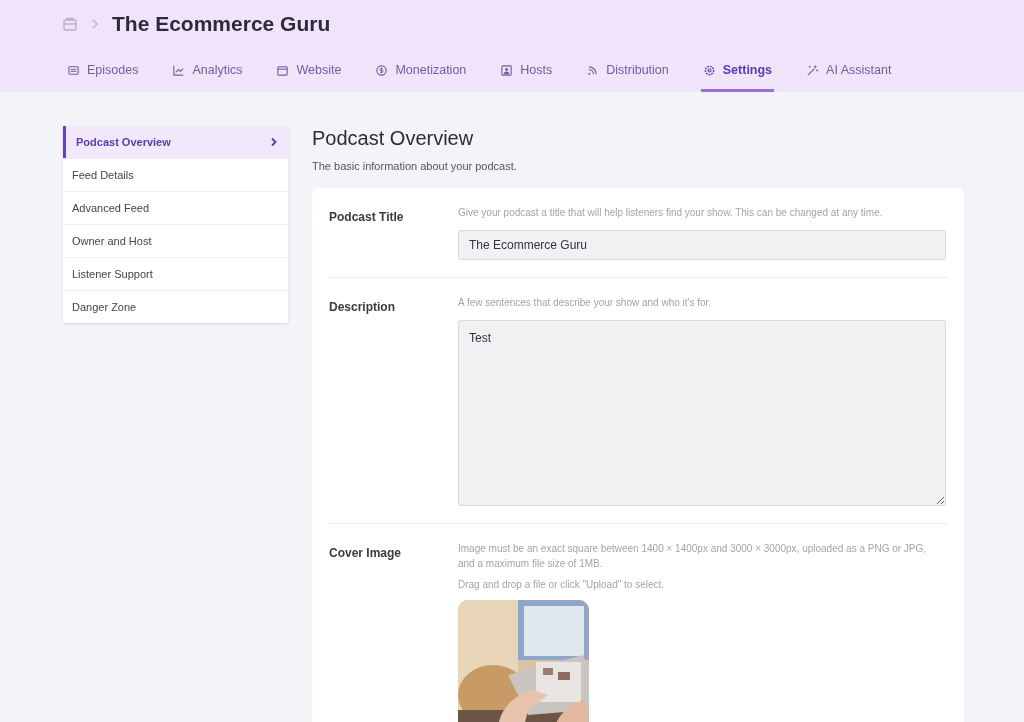 The height and width of the screenshot is (722, 1024). What do you see at coordinates (526, 72) in the screenshot?
I see `nav-tab: Hosts` at bounding box center [526, 72].